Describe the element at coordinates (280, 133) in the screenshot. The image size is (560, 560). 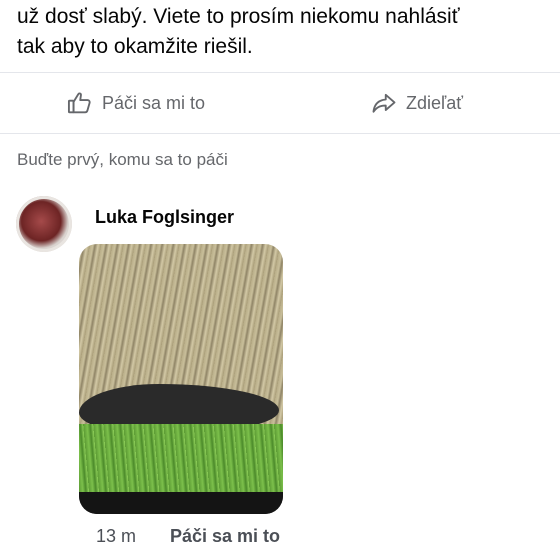
I see `divider-bottom` at that location.